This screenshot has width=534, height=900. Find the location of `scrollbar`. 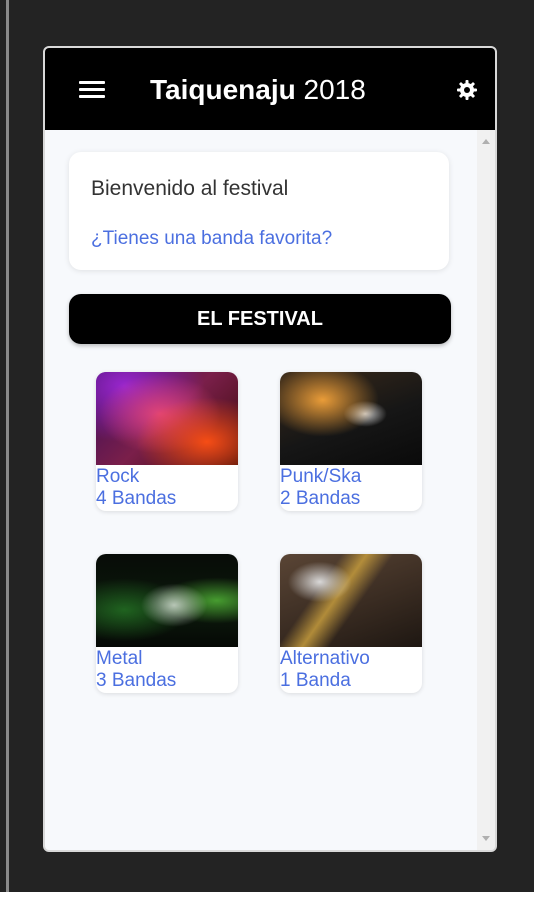

scrollbar is located at coordinates (486, 490).